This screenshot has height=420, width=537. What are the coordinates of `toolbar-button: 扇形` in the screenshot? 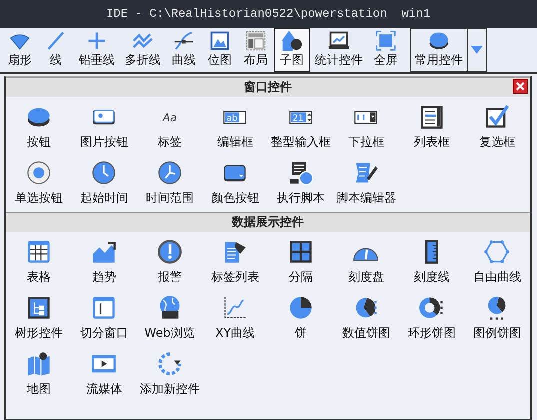 It's located at (20, 50).